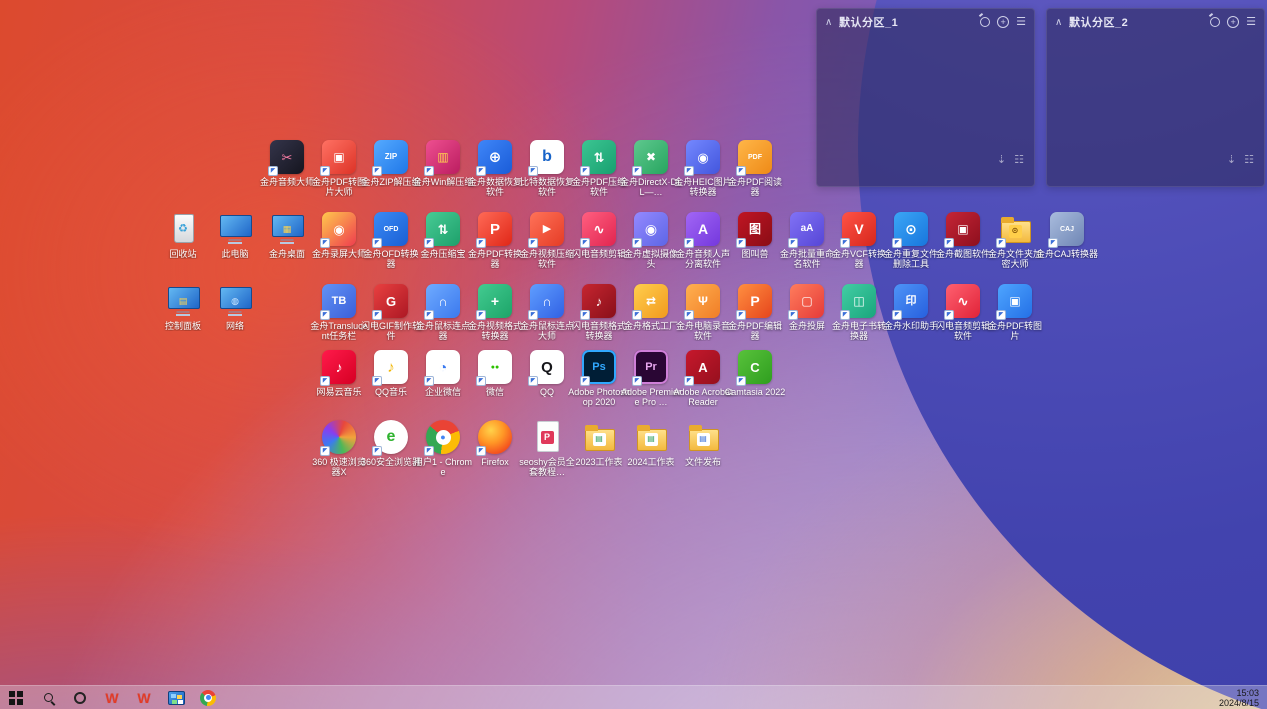  I want to click on jz-pdf-to-image: ▣ ◤ 金舟PDF转图片, so click(1015, 312).